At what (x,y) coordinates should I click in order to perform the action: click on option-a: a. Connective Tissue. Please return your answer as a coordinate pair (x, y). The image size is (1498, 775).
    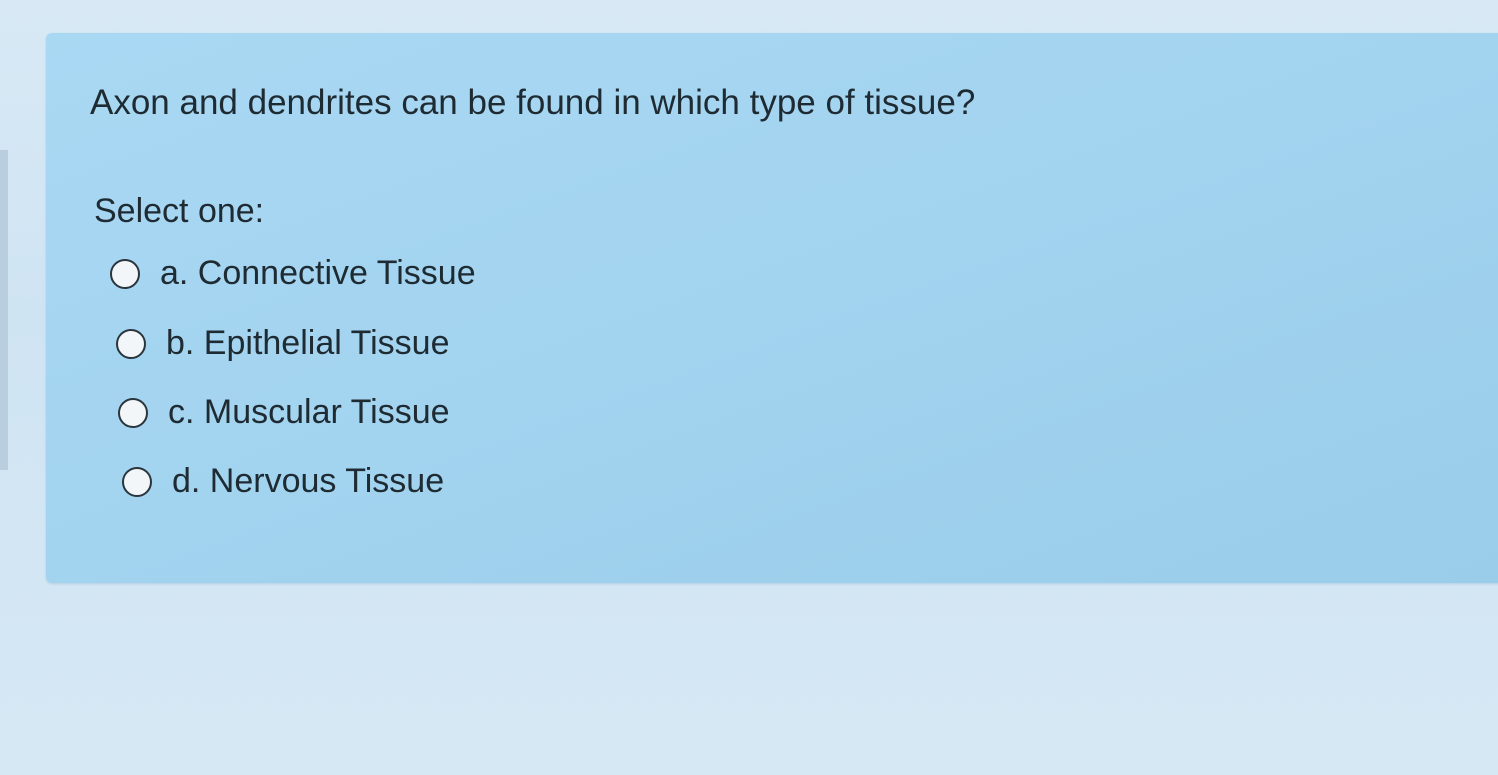
    Looking at the image, I should click on (293, 273).